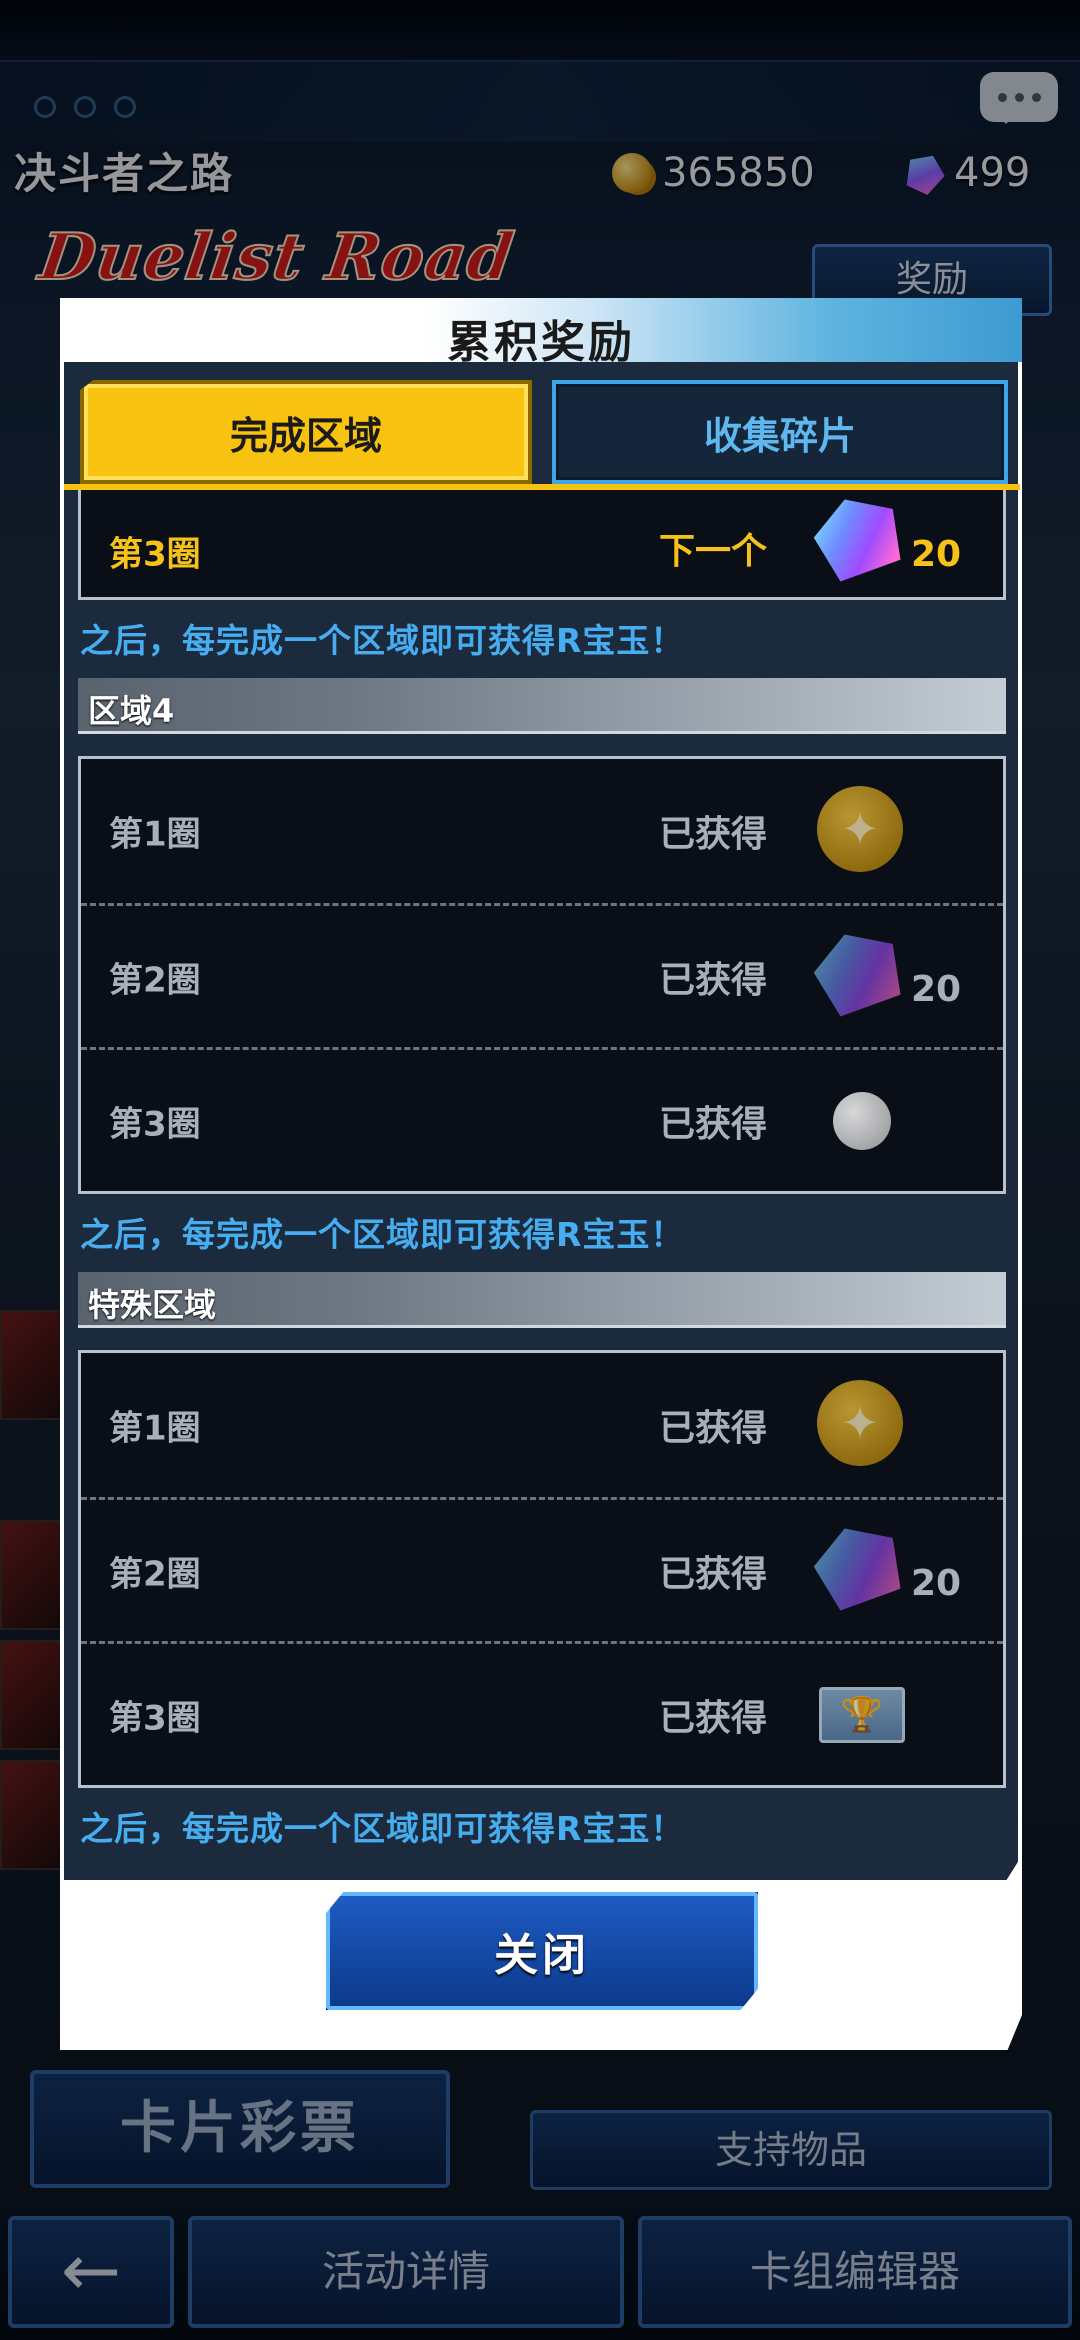 The width and height of the screenshot is (1080, 2340). Describe the element at coordinates (542, 1951) in the screenshot. I see `close-button: 关闭` at that location.